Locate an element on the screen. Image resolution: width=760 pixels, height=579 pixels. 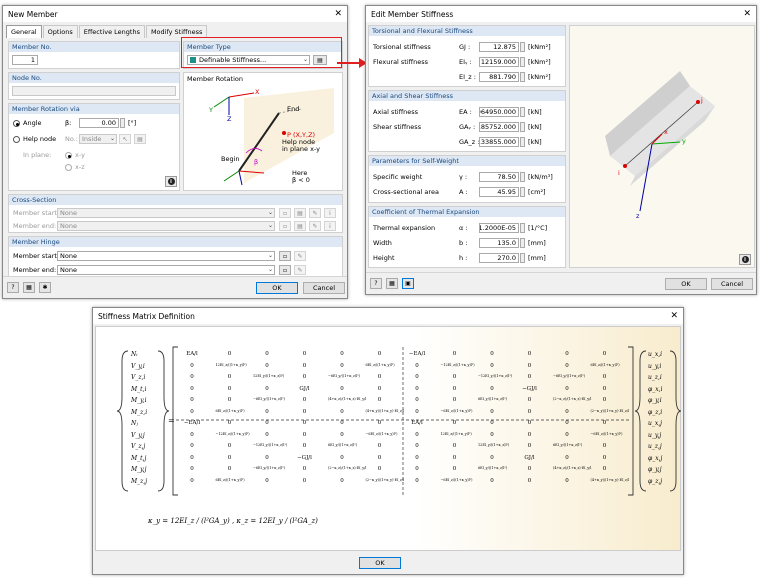
cs-start-select: None ⌄ is located at coordinates (166, 213).